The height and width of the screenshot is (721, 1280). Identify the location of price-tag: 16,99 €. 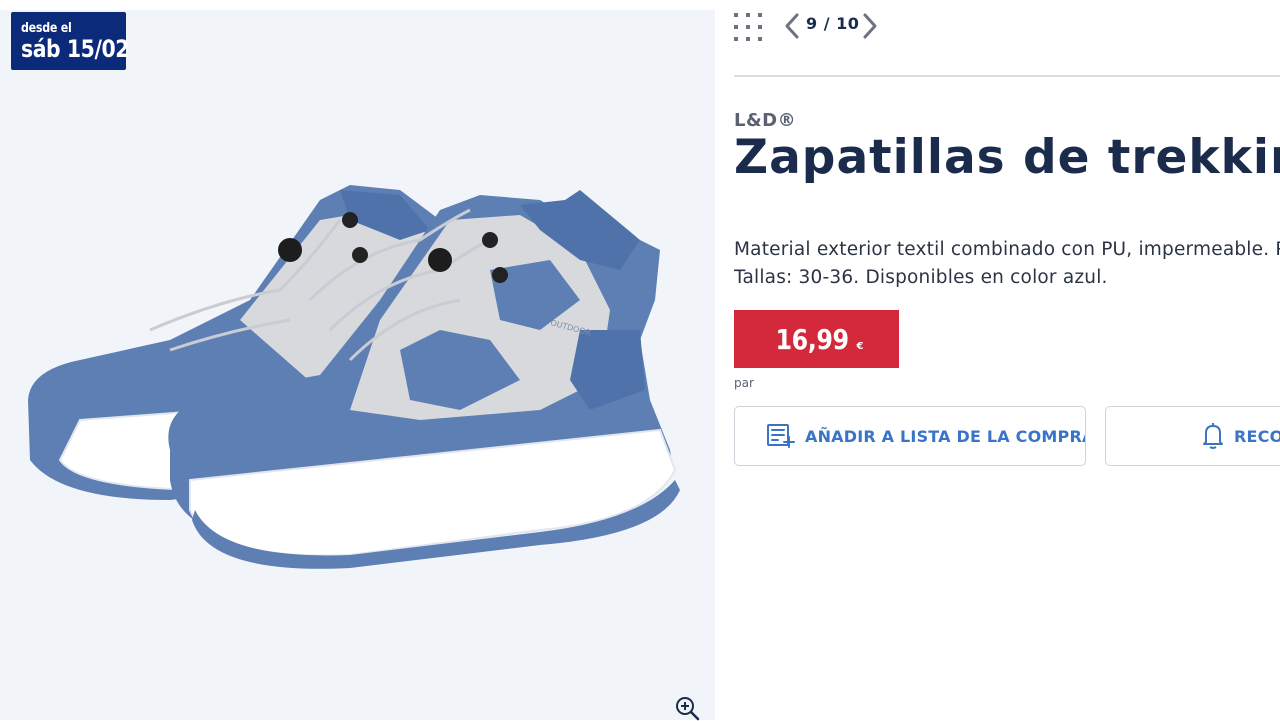
(816, 339).